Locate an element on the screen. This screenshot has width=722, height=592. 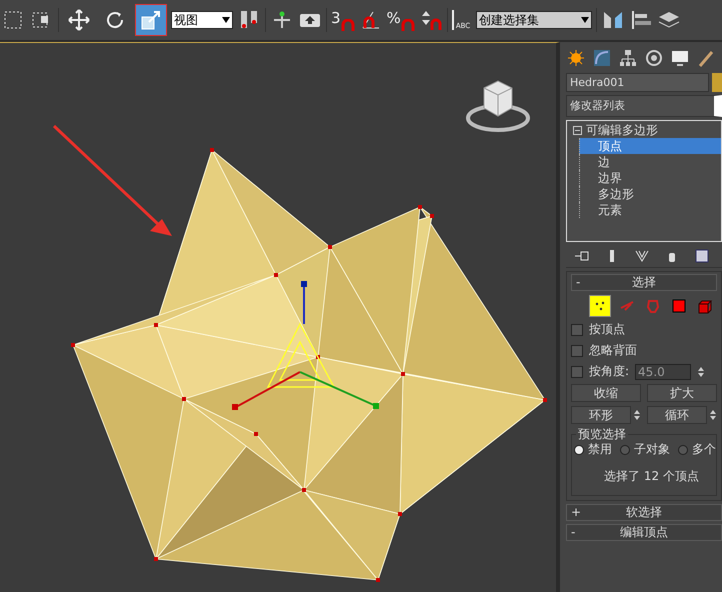
angle-field: 45.0 is located at coordinates (663, 372).